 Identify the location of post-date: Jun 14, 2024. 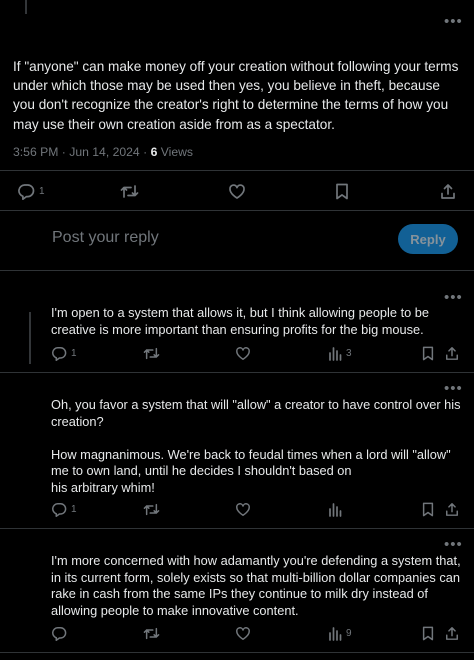
(104, 152).